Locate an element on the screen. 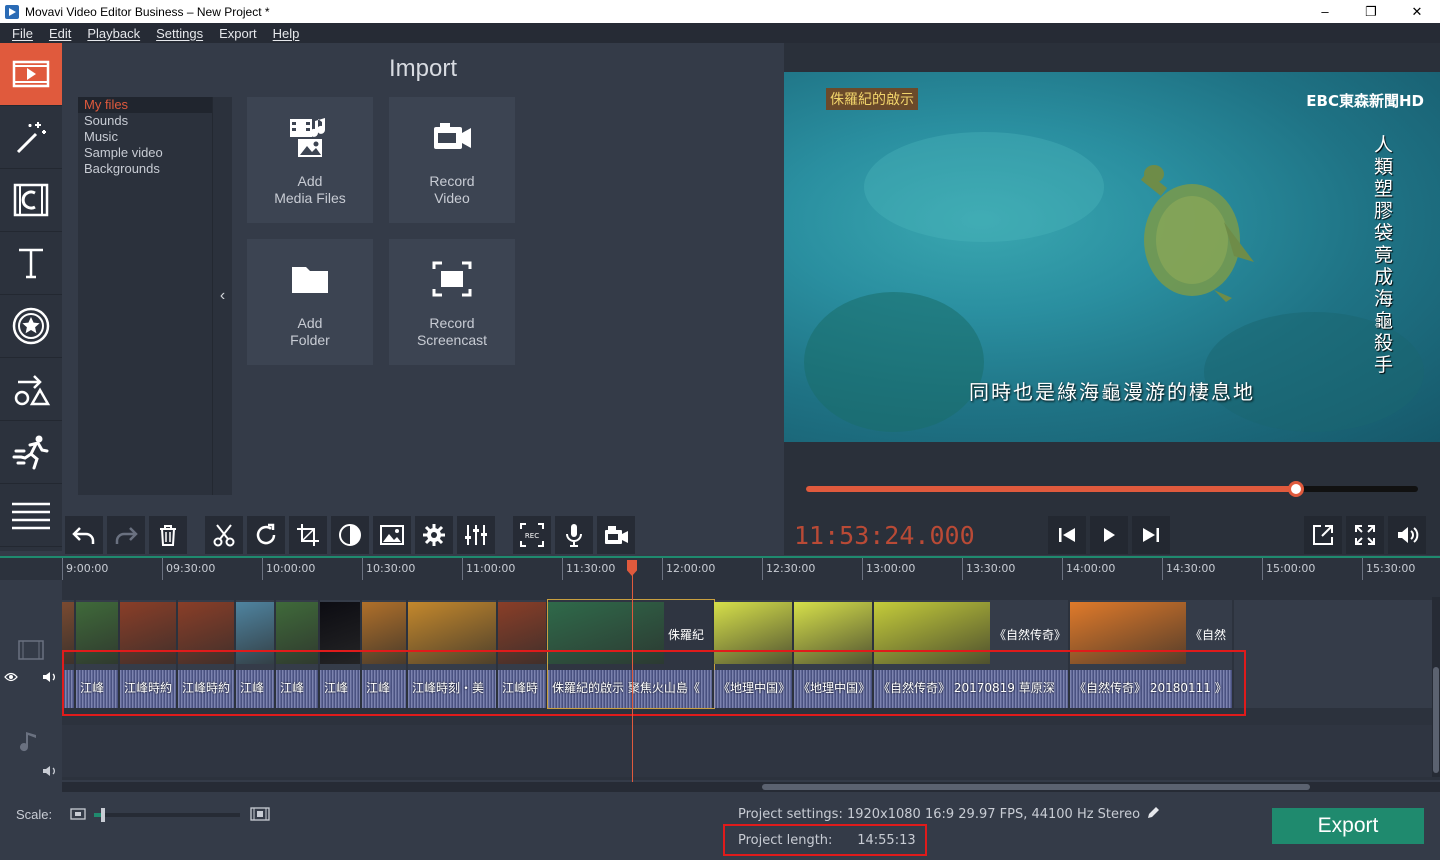 The height and width of the screenshot is (860, 1440). volume-button is located at coordinates (1407, 535).